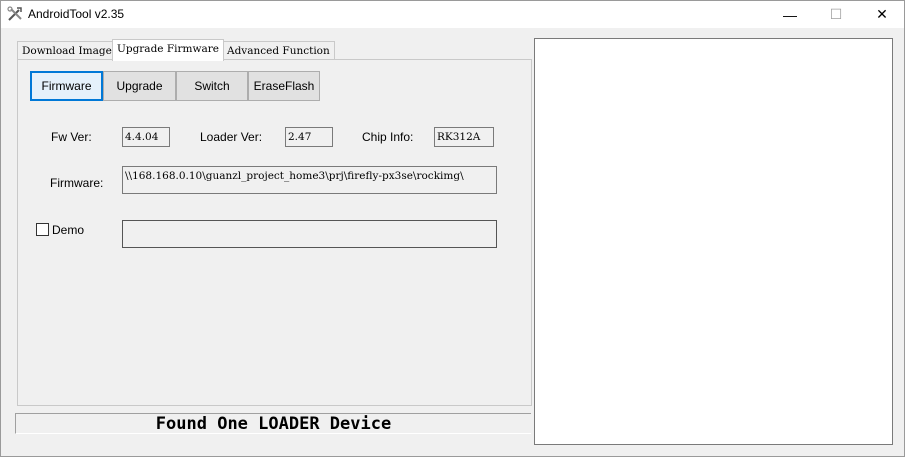 Image resolution: width=905 pixels, height=457 pixels. Describe the element at coordinates (139, 86) in the screenshot. I see `upgrade-button: Upgrade` at that location.